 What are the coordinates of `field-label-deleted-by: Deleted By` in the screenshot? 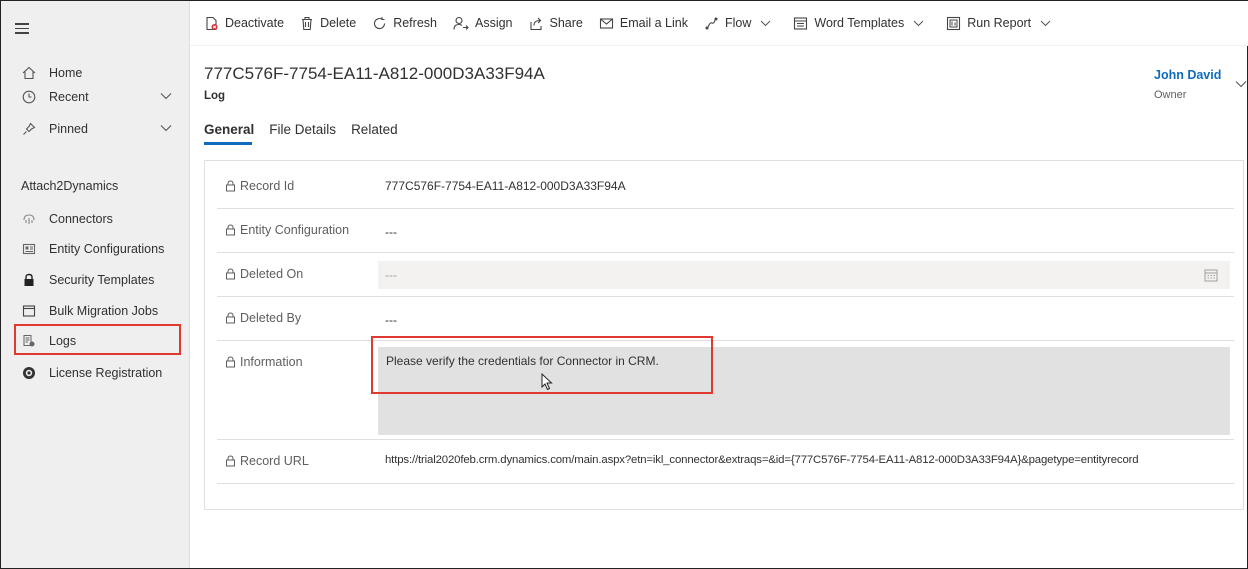 It's located at (263, 318).